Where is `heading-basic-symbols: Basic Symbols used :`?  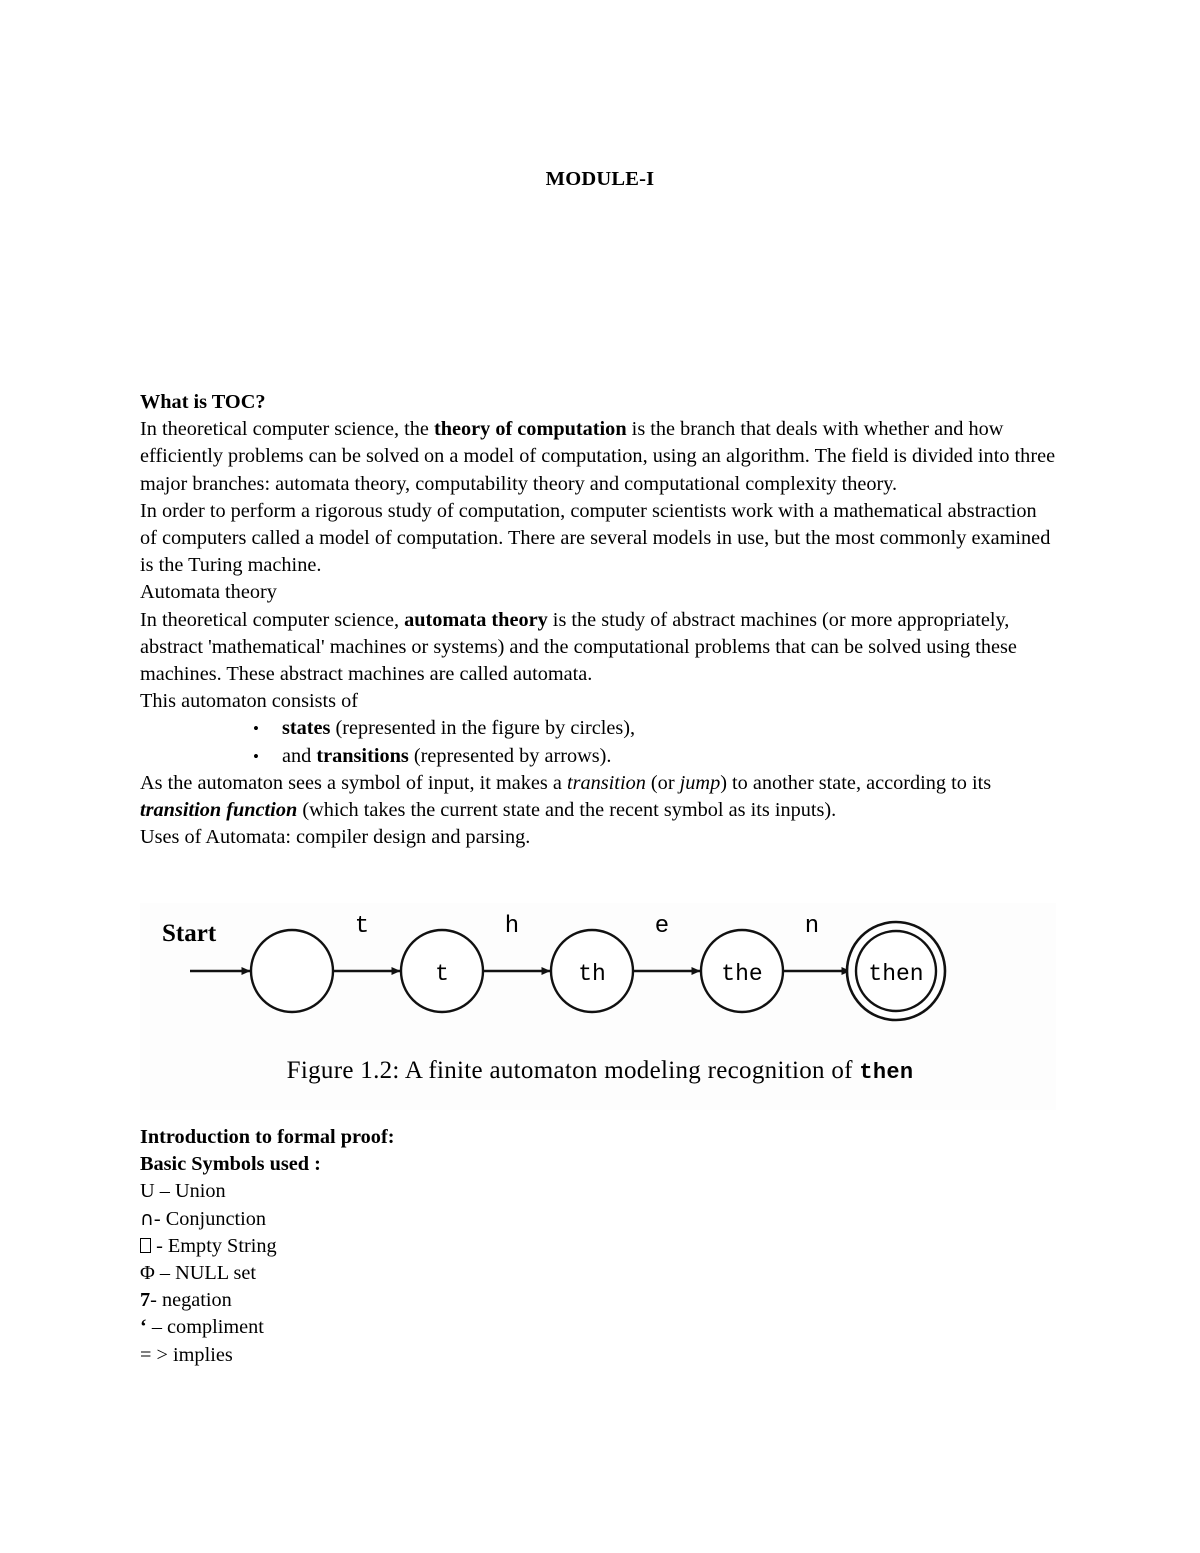 heading-basic-symbols: Basic Symbols used : is located at coordinates (230, 1164).